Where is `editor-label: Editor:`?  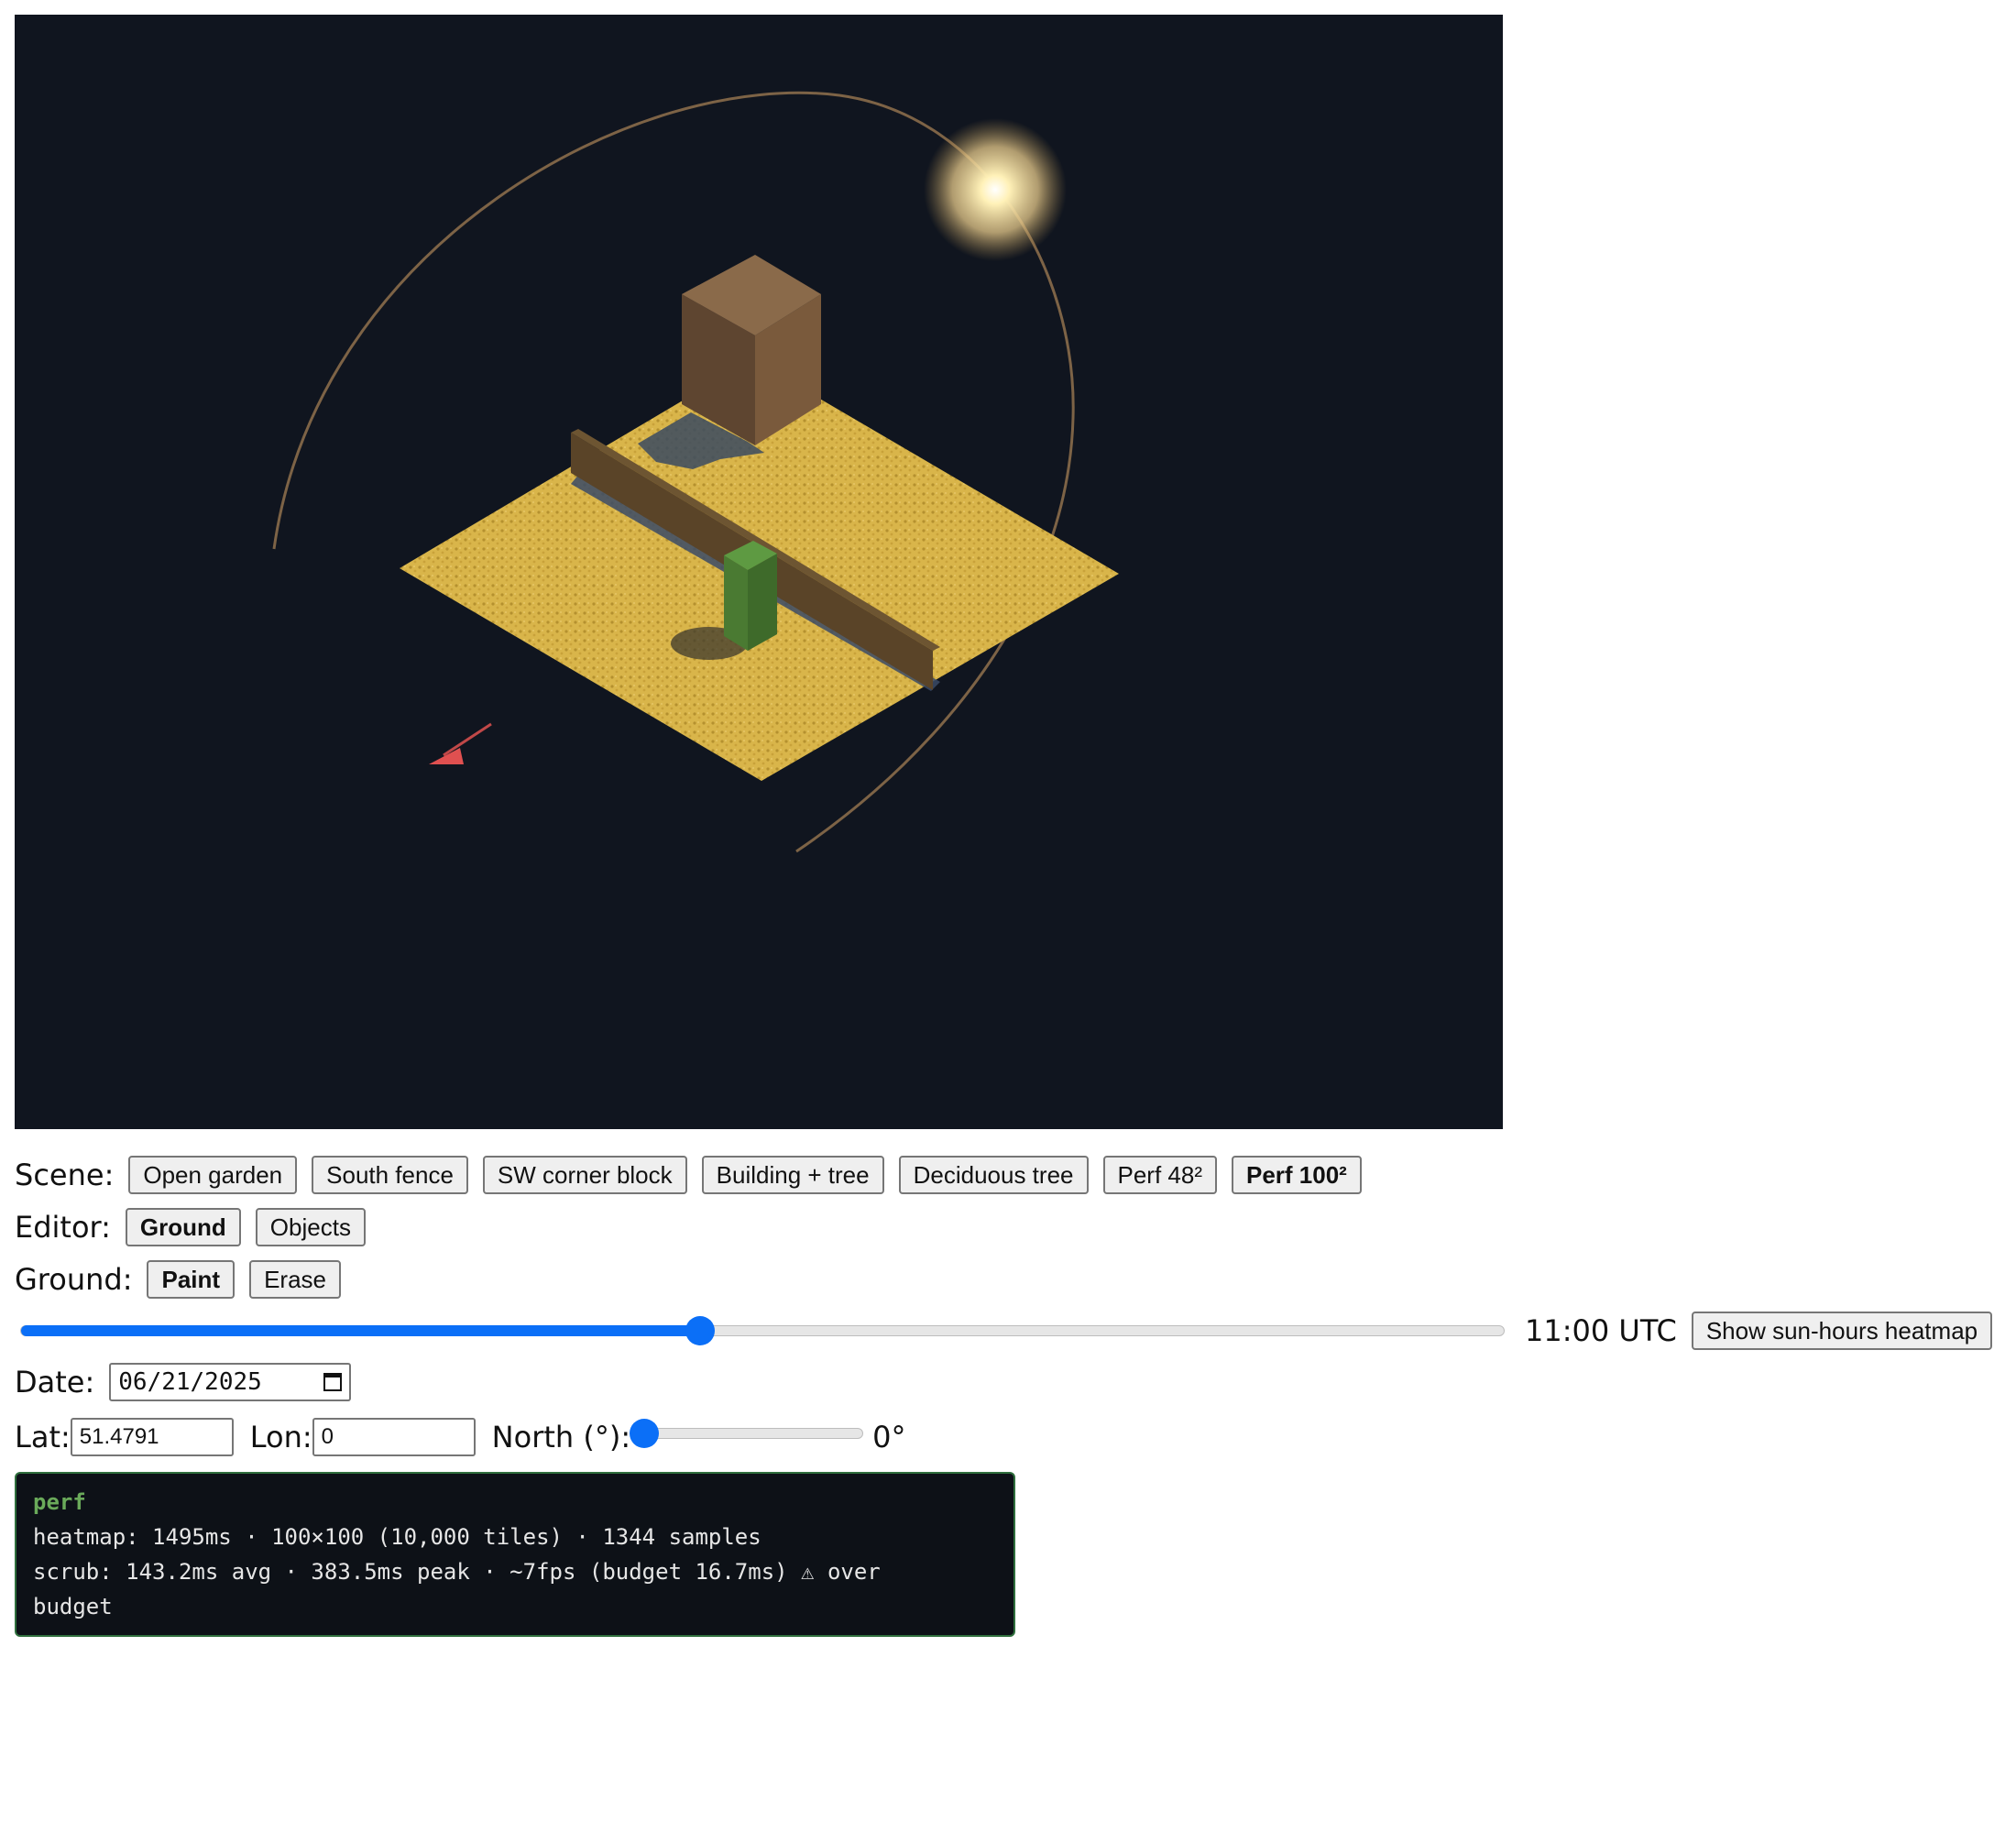 editor-label: Editor: is located at coordinates (63, 1227).